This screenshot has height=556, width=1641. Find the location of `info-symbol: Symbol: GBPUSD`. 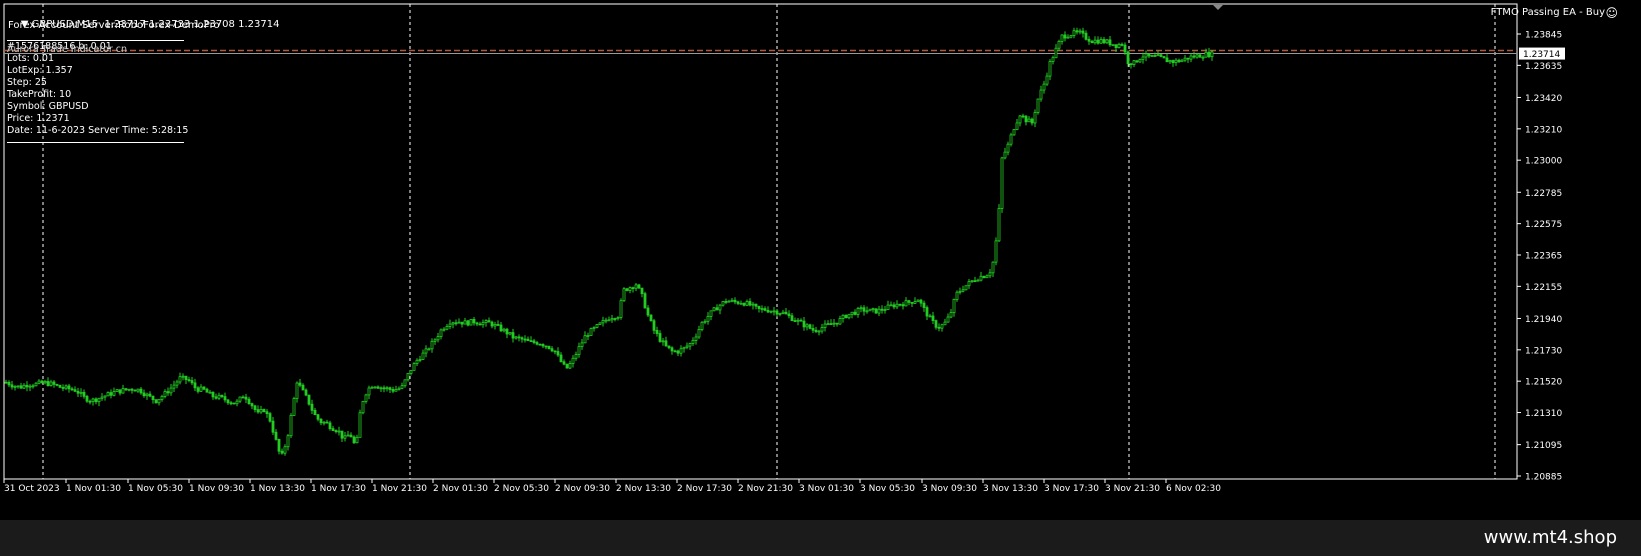

info-symbol: Symbol: GBPUSD is located at coordinates (48, 106).